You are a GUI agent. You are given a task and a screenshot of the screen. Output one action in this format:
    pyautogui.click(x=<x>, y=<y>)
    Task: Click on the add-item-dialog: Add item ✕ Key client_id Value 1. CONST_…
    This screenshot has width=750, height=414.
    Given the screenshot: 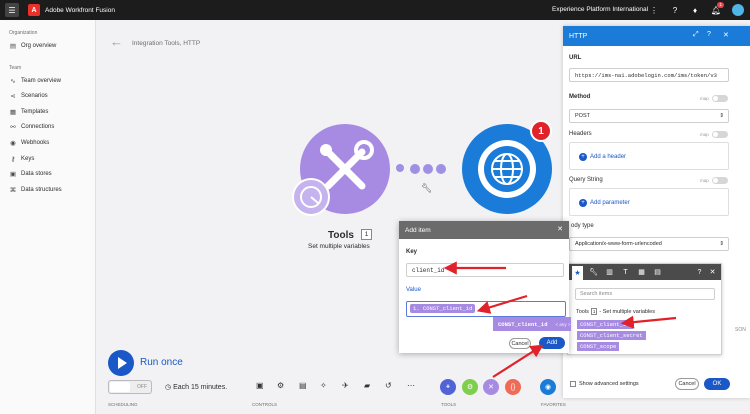 What is the action you would take?
    pyautogui.click(x=484, y=287)
    